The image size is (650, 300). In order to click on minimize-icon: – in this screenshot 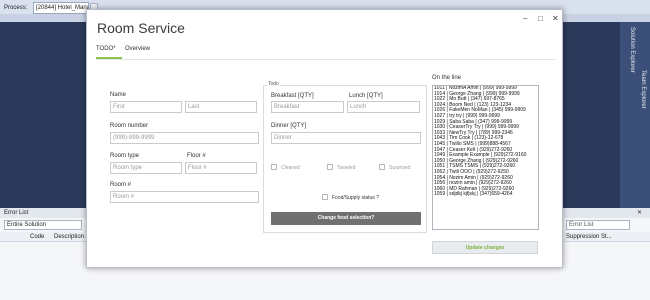, I will do `click(525, 18)`.